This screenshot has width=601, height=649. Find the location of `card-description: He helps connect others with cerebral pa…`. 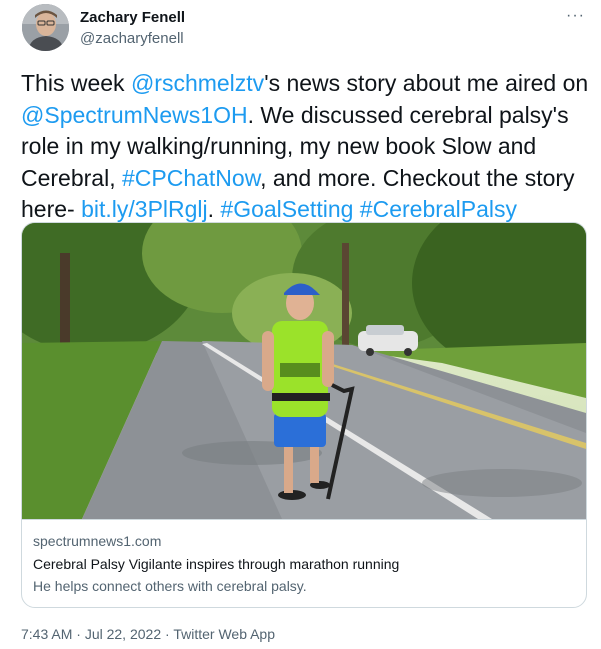

card-description: He helps connect others with cerebral pa… is located at coordinates (170, 586).